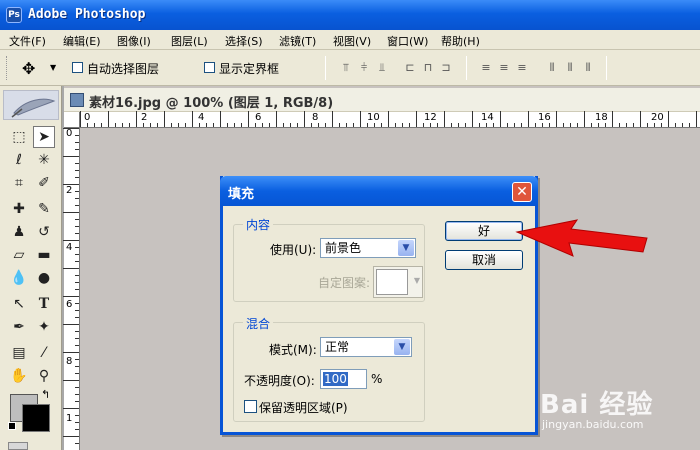  I want to click on horizontal-ruler: 0 2 4 6 8 10 12 14 16 18 20, so click(390, 119).